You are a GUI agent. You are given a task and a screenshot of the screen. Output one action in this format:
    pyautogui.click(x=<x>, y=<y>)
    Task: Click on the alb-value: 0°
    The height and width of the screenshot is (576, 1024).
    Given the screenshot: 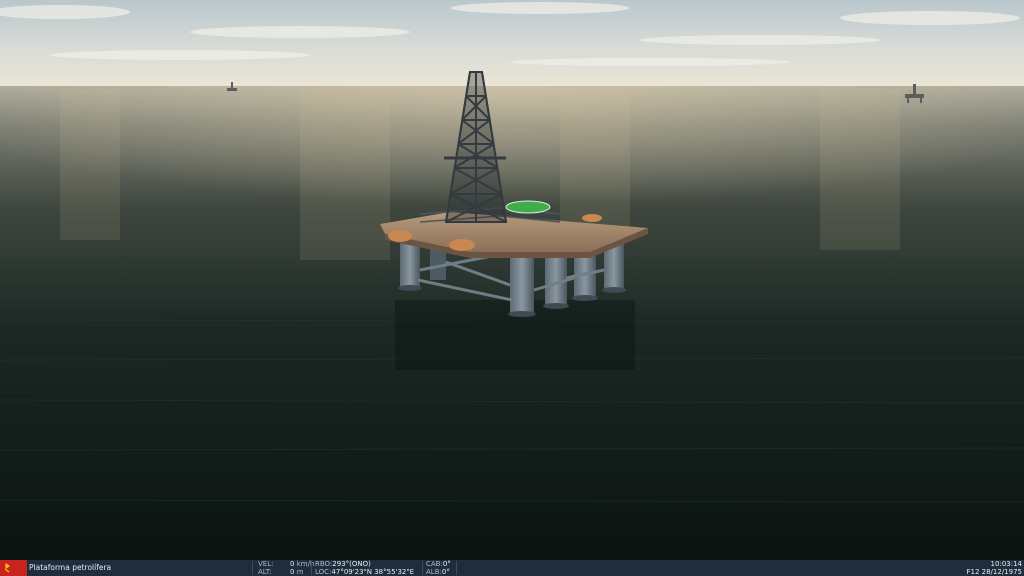 What is the action you would take?
    pyautogui.click(x=445, y=572)
    